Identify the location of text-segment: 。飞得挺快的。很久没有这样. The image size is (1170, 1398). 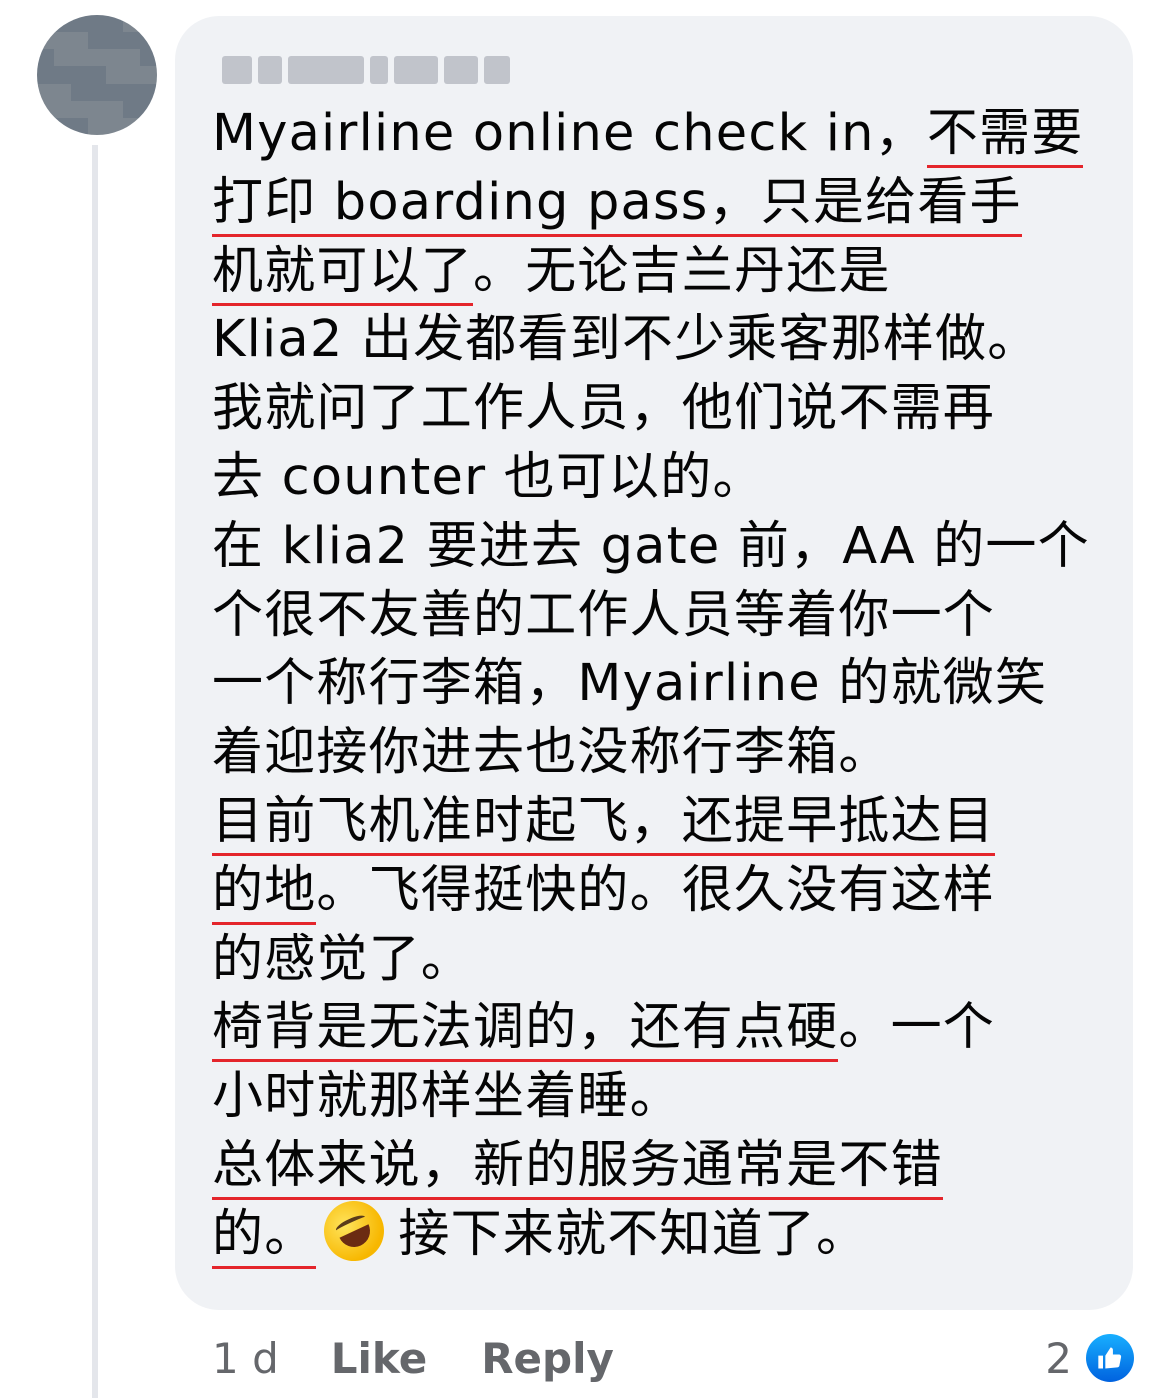
(656, 890).